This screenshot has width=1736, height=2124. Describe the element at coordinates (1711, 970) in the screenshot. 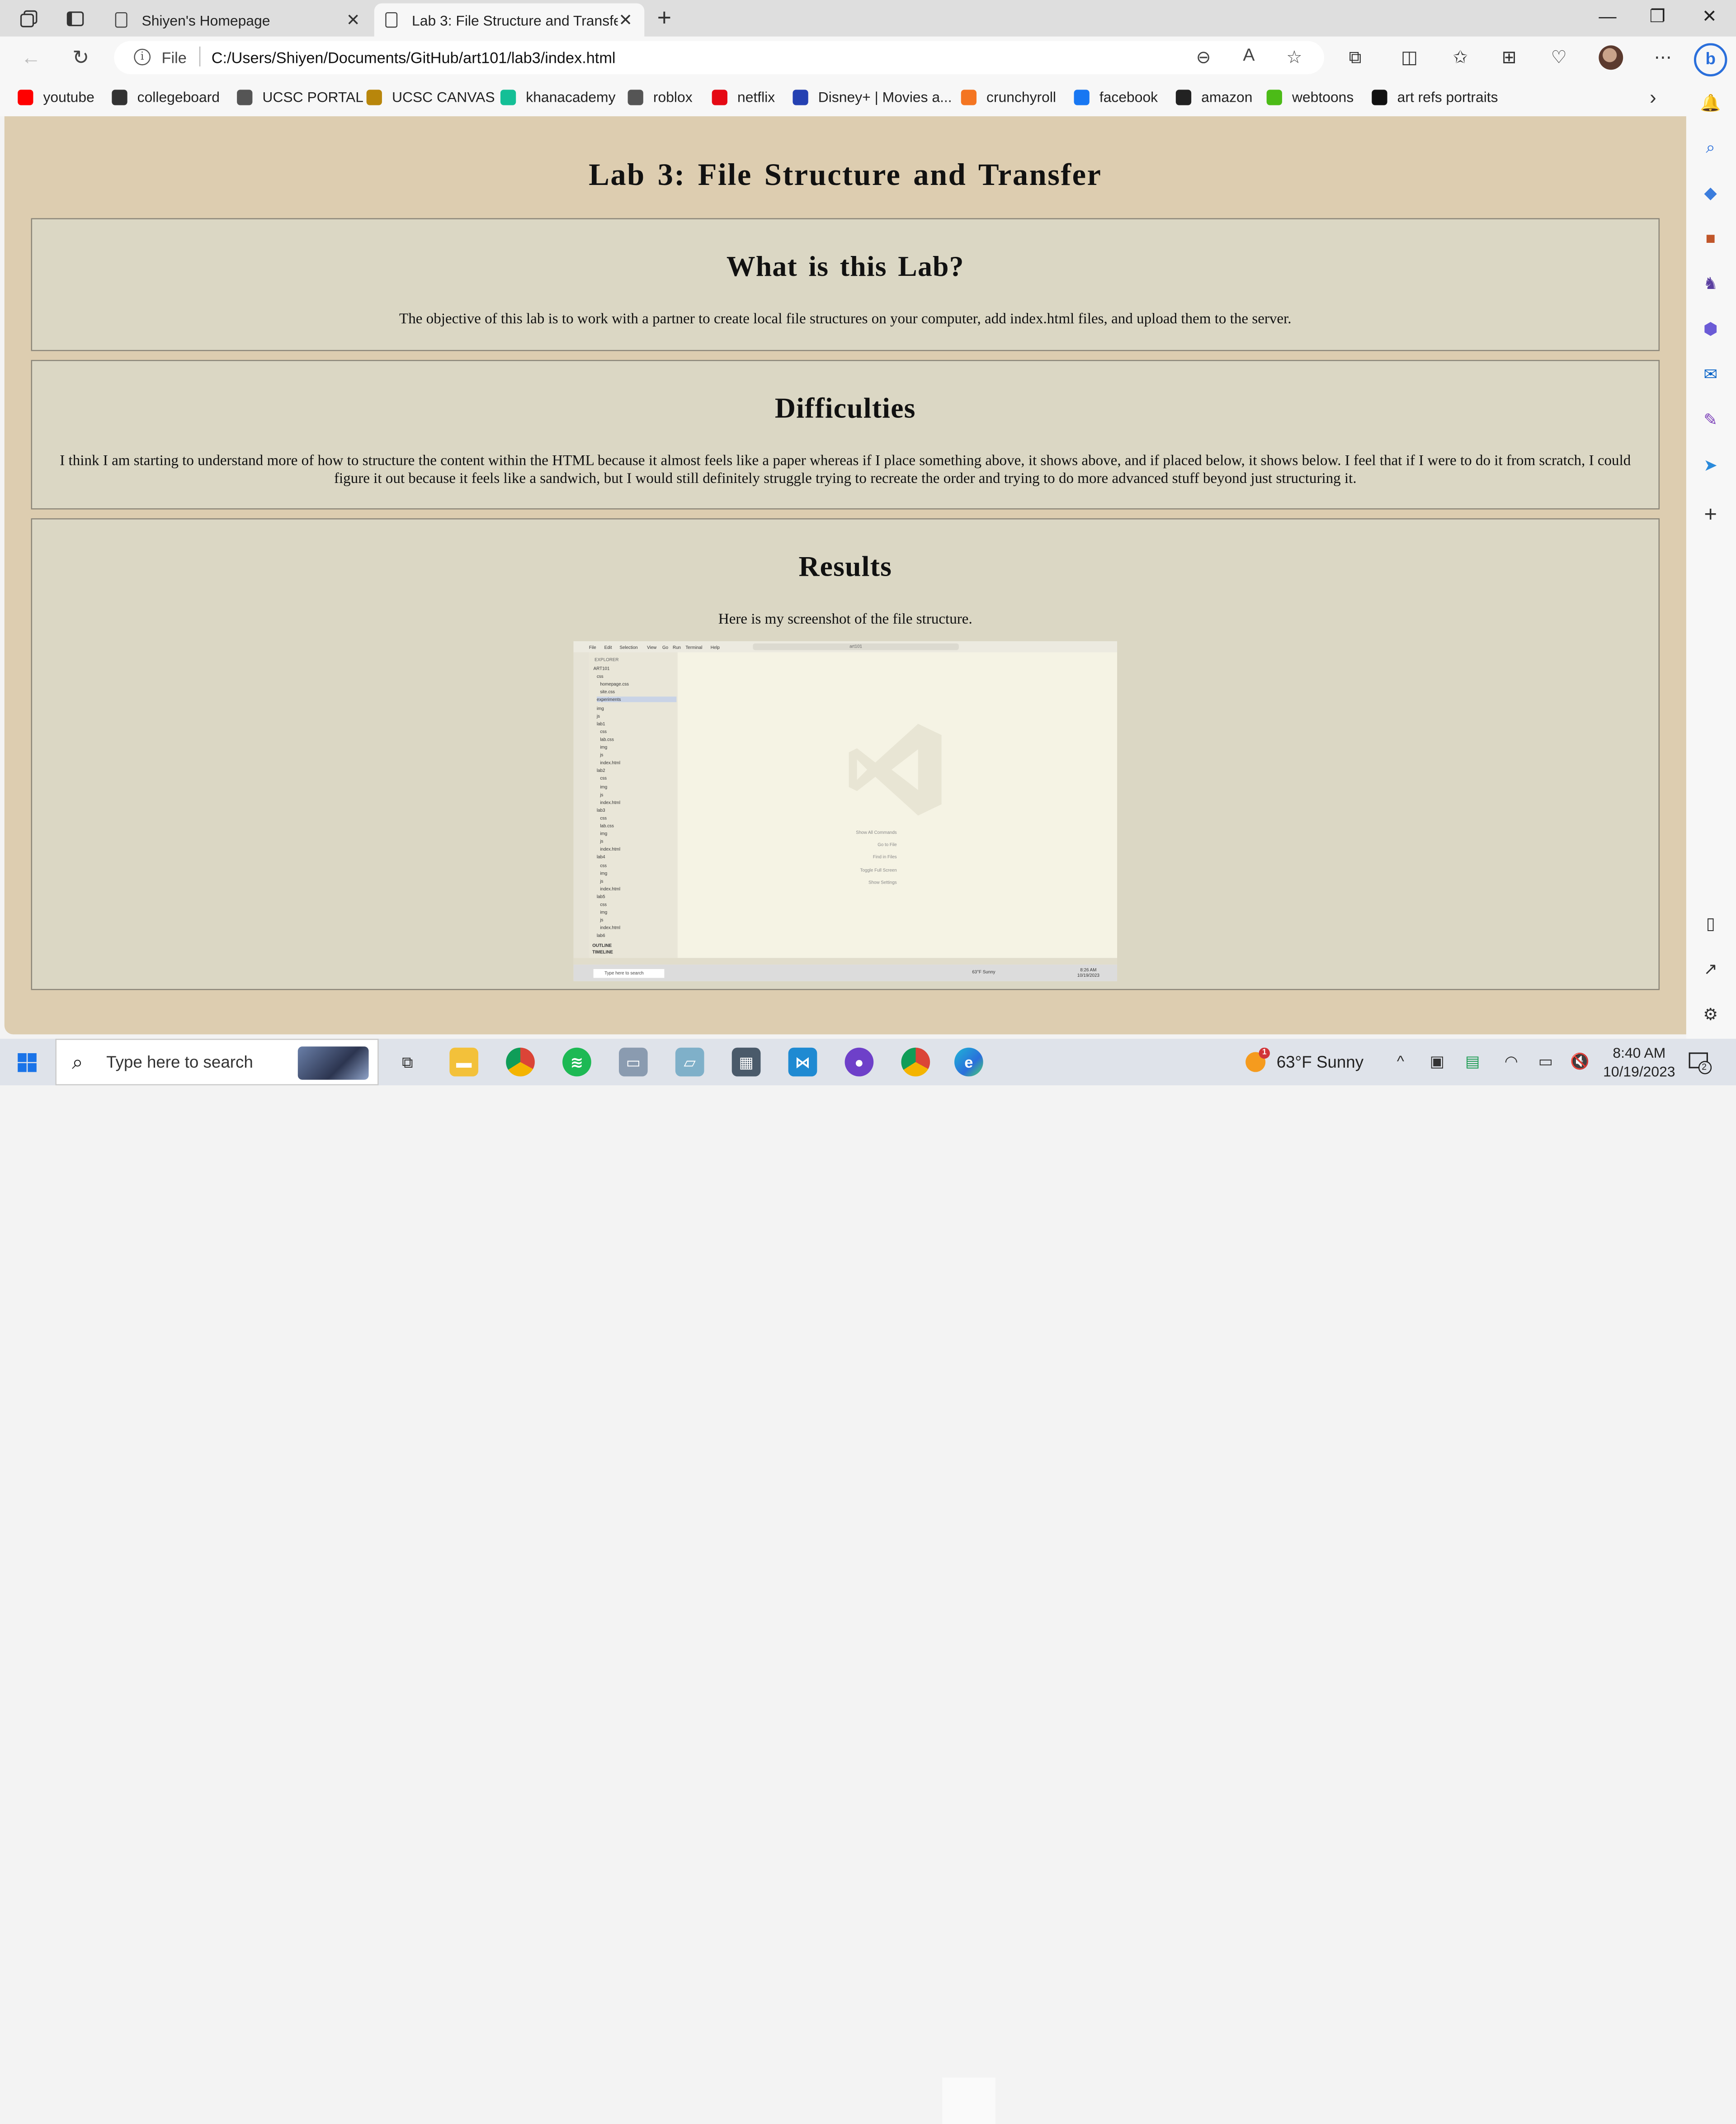

I see `open-external-icon: ↗` at that location.